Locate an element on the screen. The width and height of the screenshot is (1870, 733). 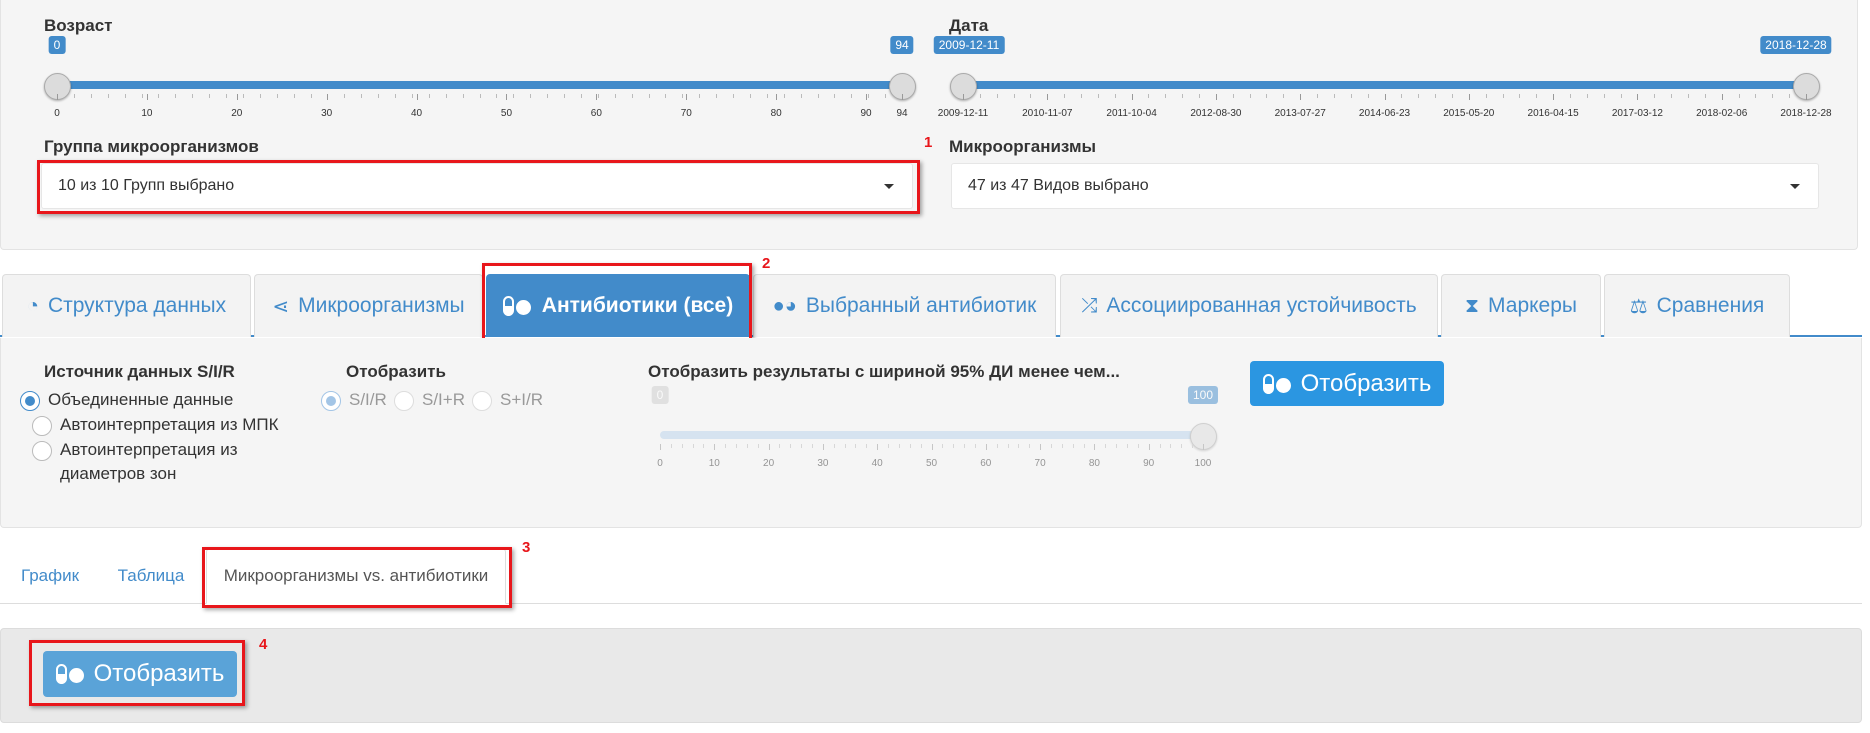
pie-chart-icon: ◔ is located at coordinates (32, 305).